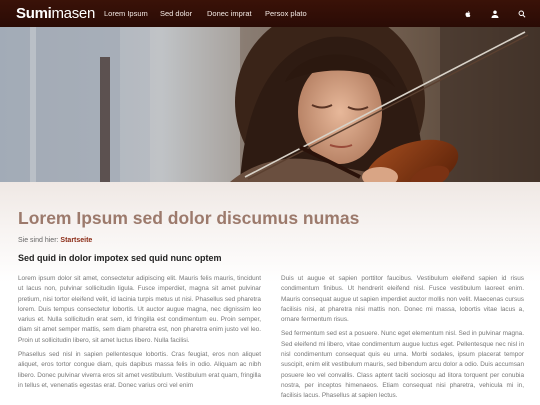 The width and height of the screenshot is (540, 405). I want to click on page-title: Lorem Ipsum sed dolor discumus numas, so click(189, 218).